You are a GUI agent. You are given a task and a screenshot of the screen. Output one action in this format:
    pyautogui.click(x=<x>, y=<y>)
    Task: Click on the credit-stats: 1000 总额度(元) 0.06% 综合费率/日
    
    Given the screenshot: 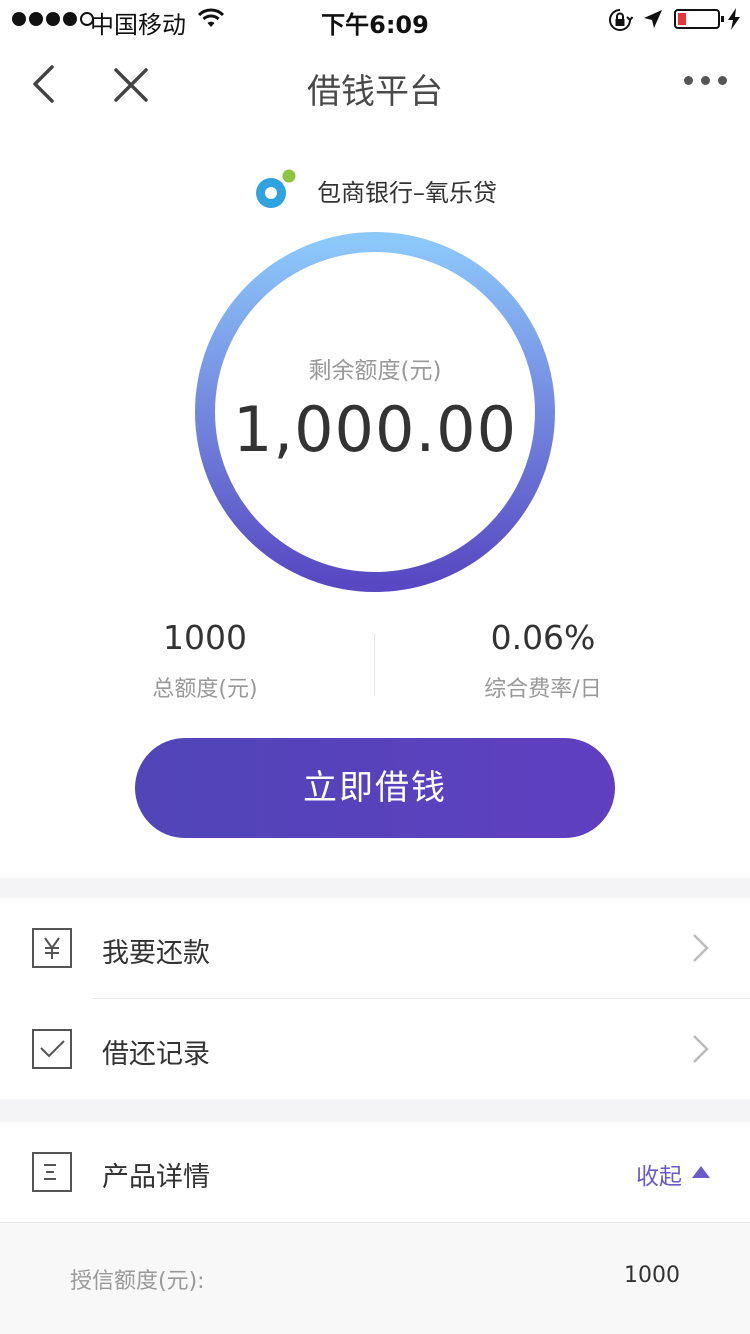 What is the action you would take?
    pyautogui.click(x=375, y=662)
    